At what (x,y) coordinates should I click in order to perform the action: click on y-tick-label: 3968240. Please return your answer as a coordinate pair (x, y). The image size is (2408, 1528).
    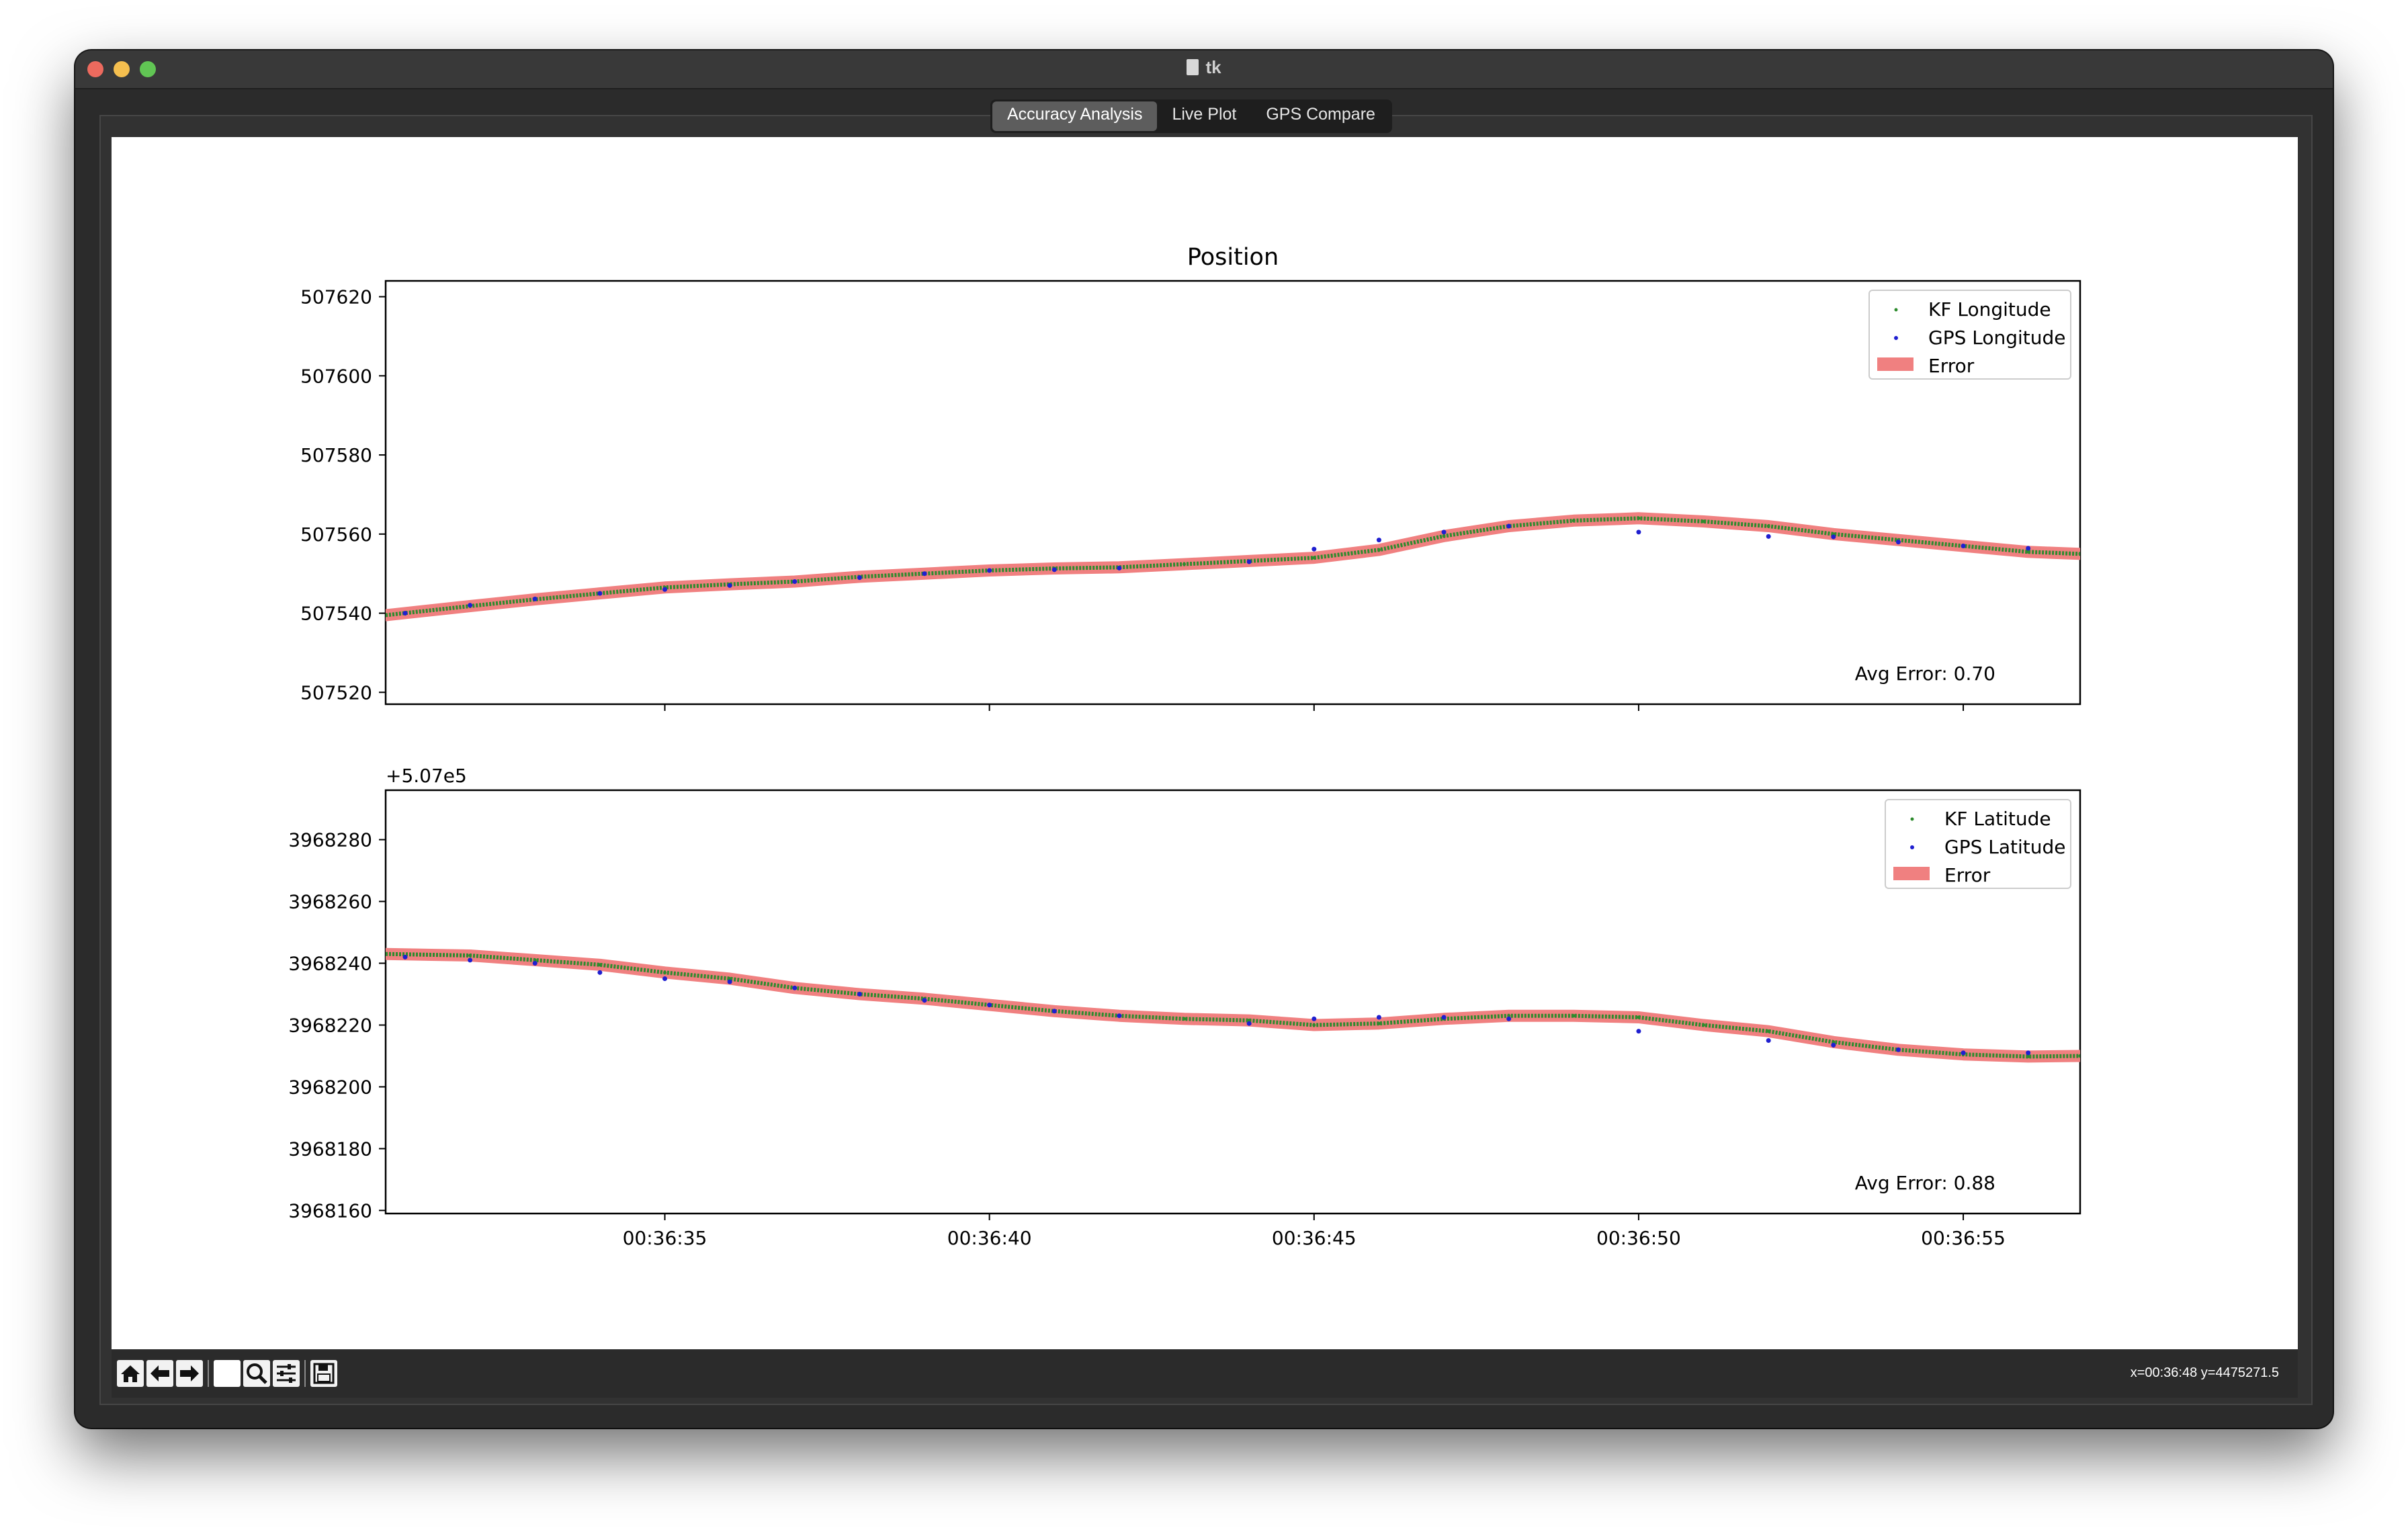
    Looking at the image, I should click on (330, 964).